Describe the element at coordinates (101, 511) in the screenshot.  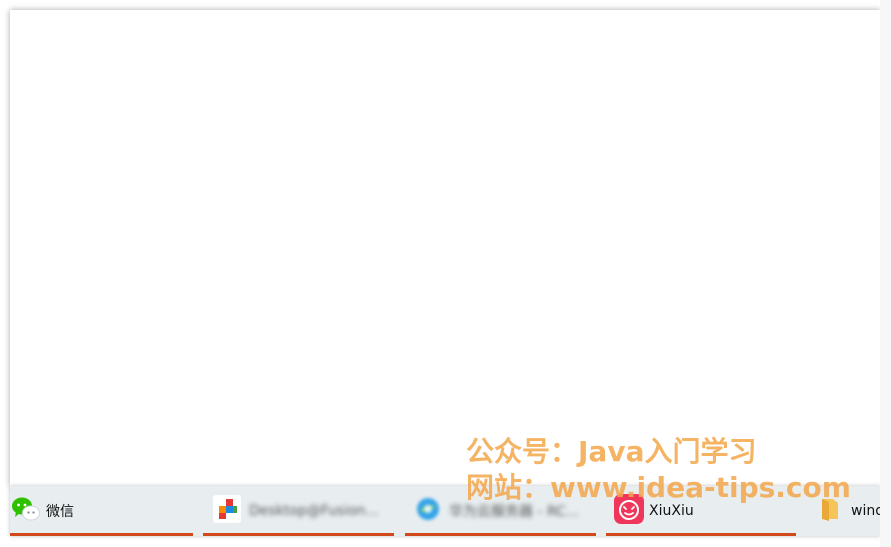
I see `taskbar-item-wechat: 微信` at that location.